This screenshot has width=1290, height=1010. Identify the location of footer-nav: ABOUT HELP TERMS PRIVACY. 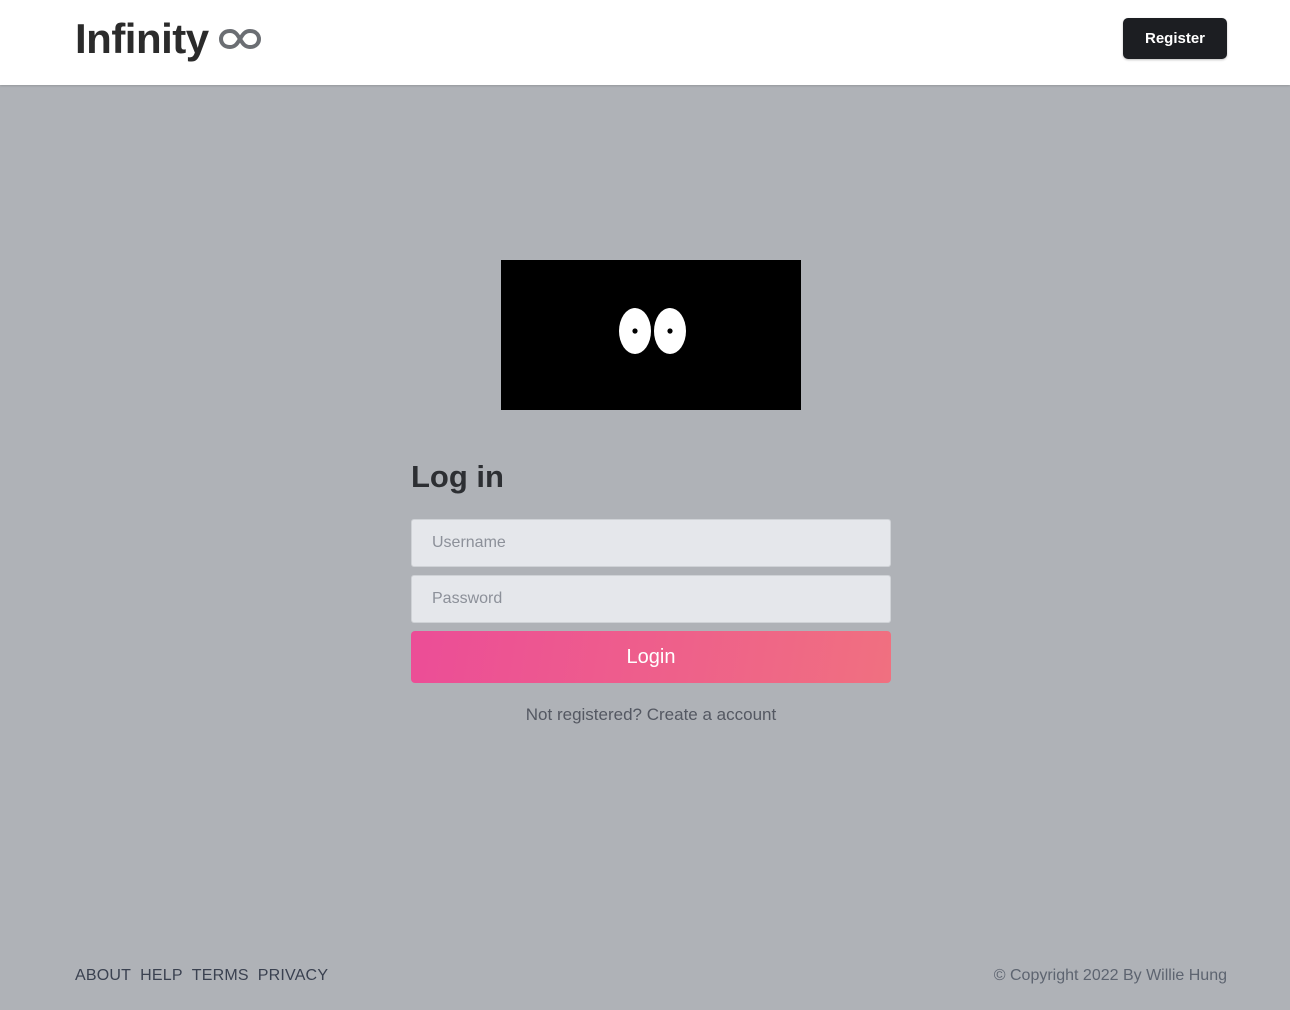
(201, 976).